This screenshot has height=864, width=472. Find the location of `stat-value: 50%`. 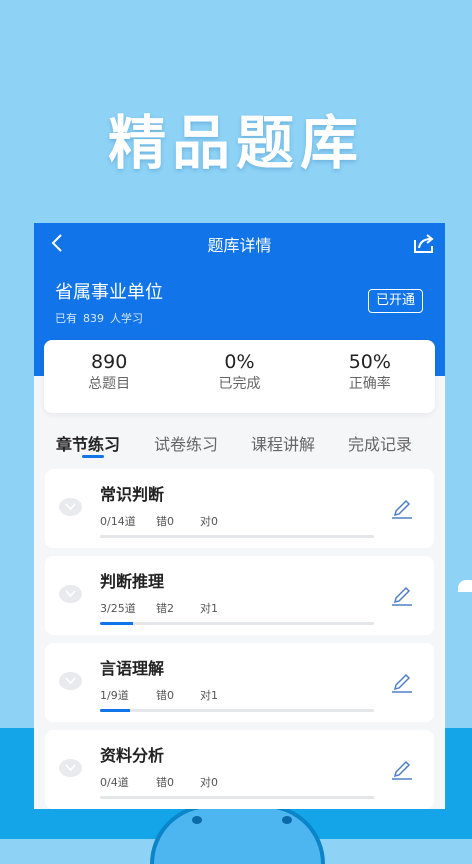

stat-value: 50% is located at coordinates (369, 362).